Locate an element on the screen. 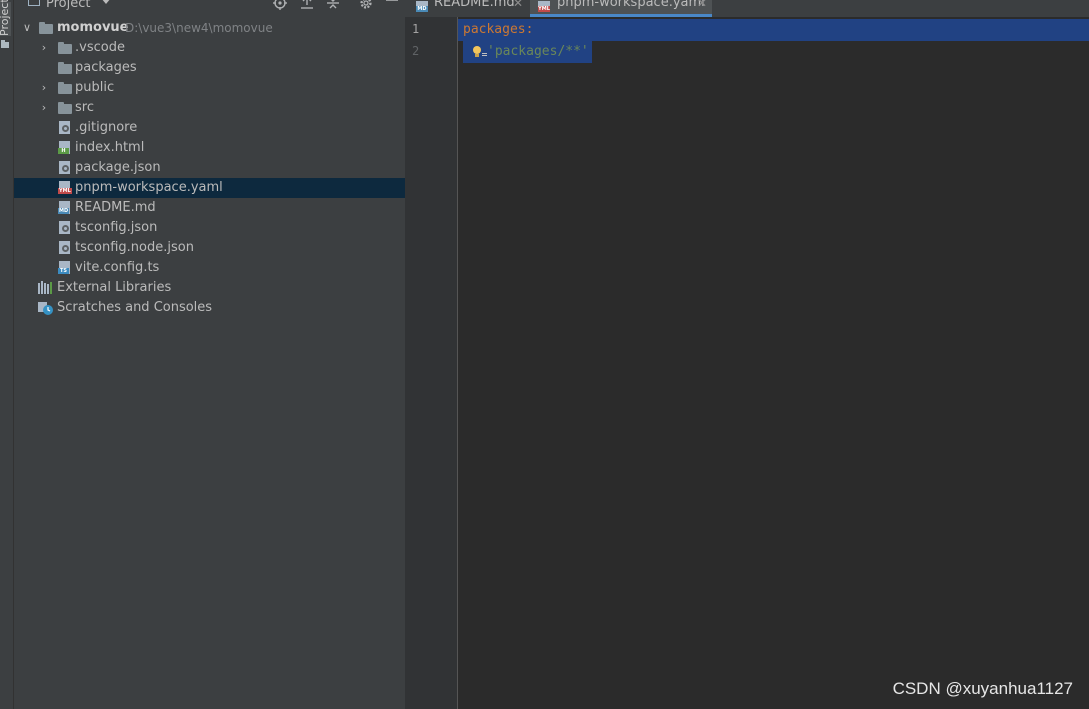 The width and height of the screenshot is (1089, 709). expand-icon is located at coordinates (333, 5).